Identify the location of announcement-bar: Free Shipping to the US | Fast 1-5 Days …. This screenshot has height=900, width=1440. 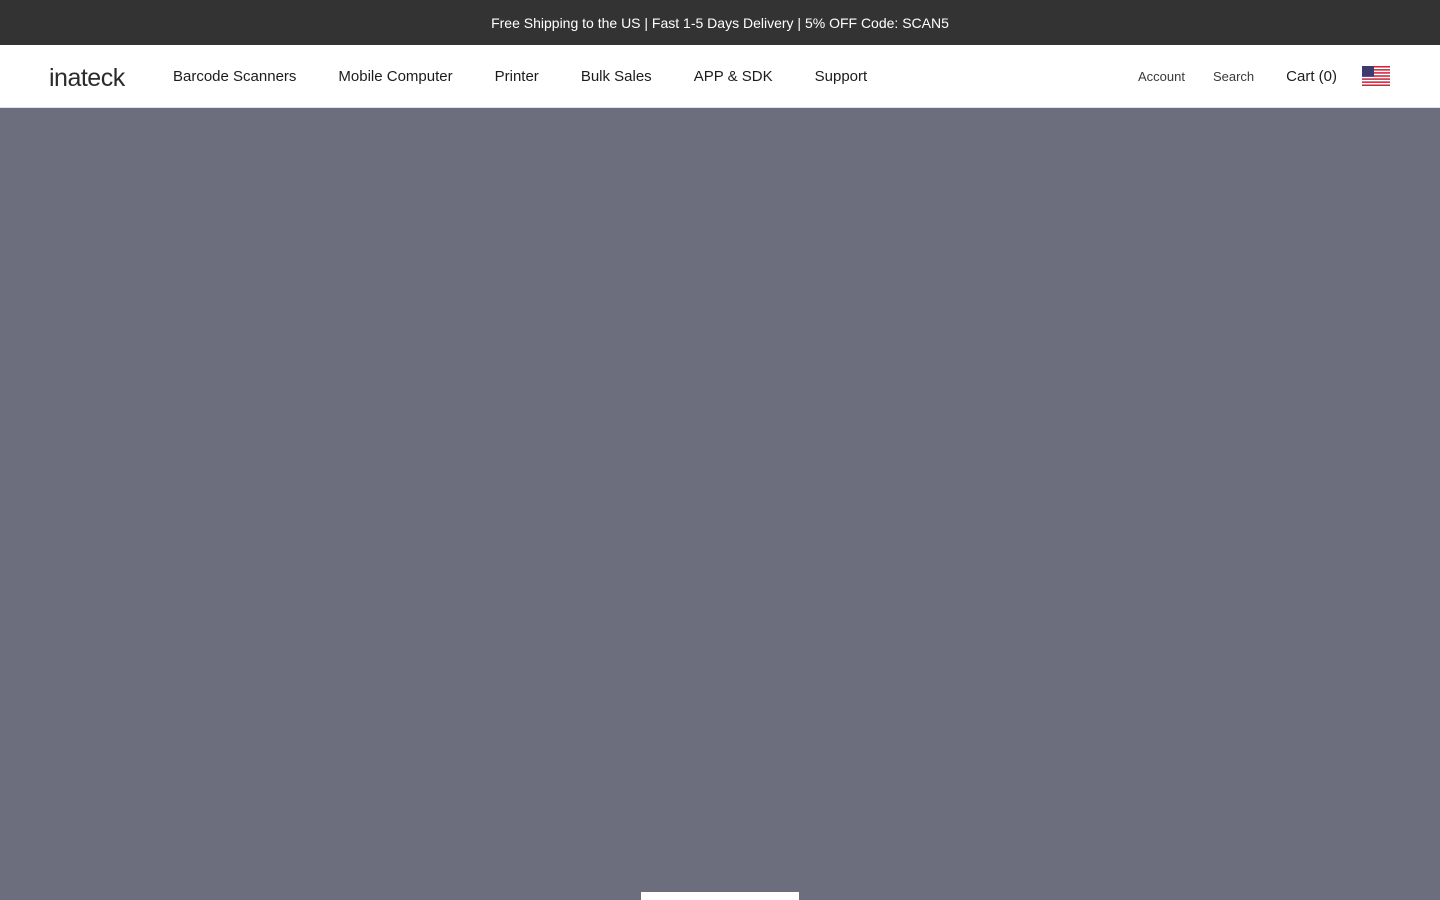
(720, 22).